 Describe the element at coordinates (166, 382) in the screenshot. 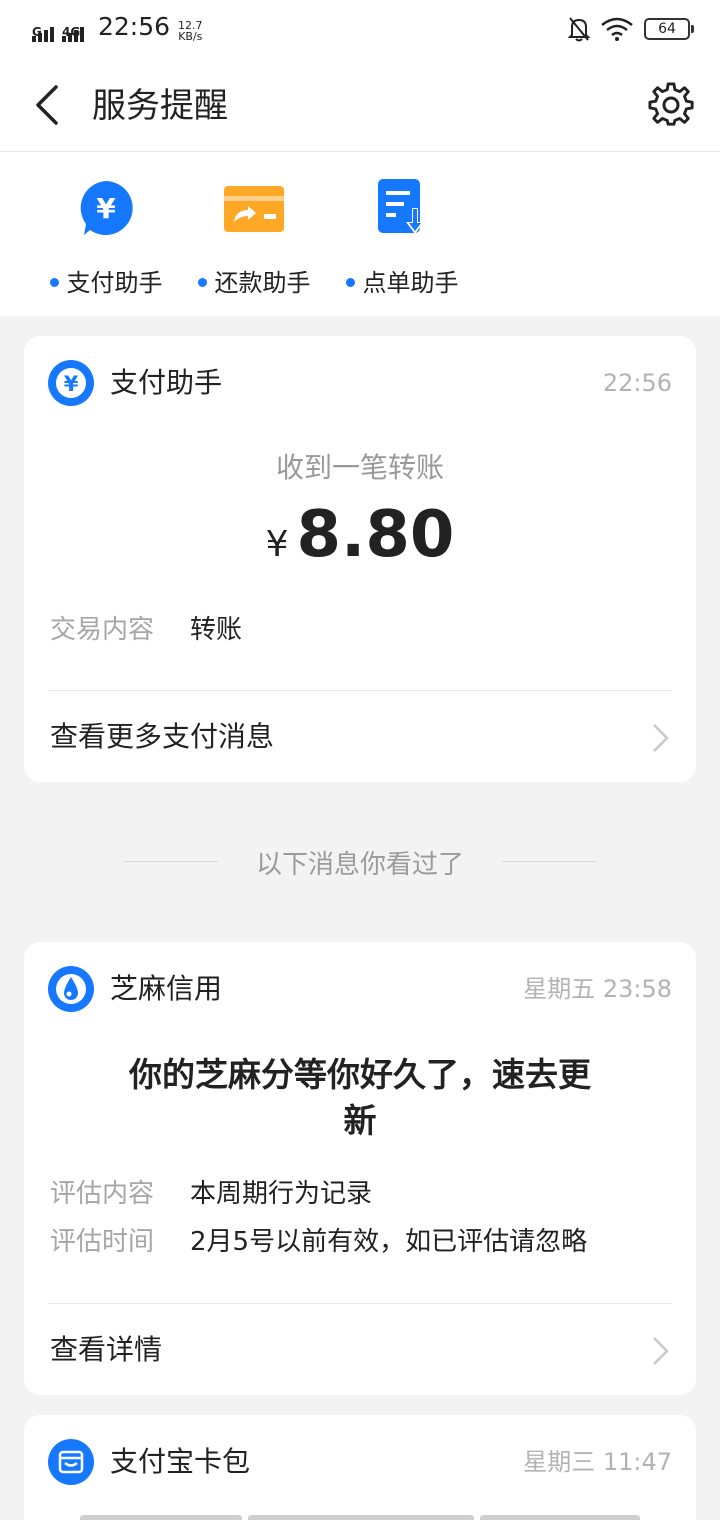

I see `card-source-name: 支付助手` at that location.